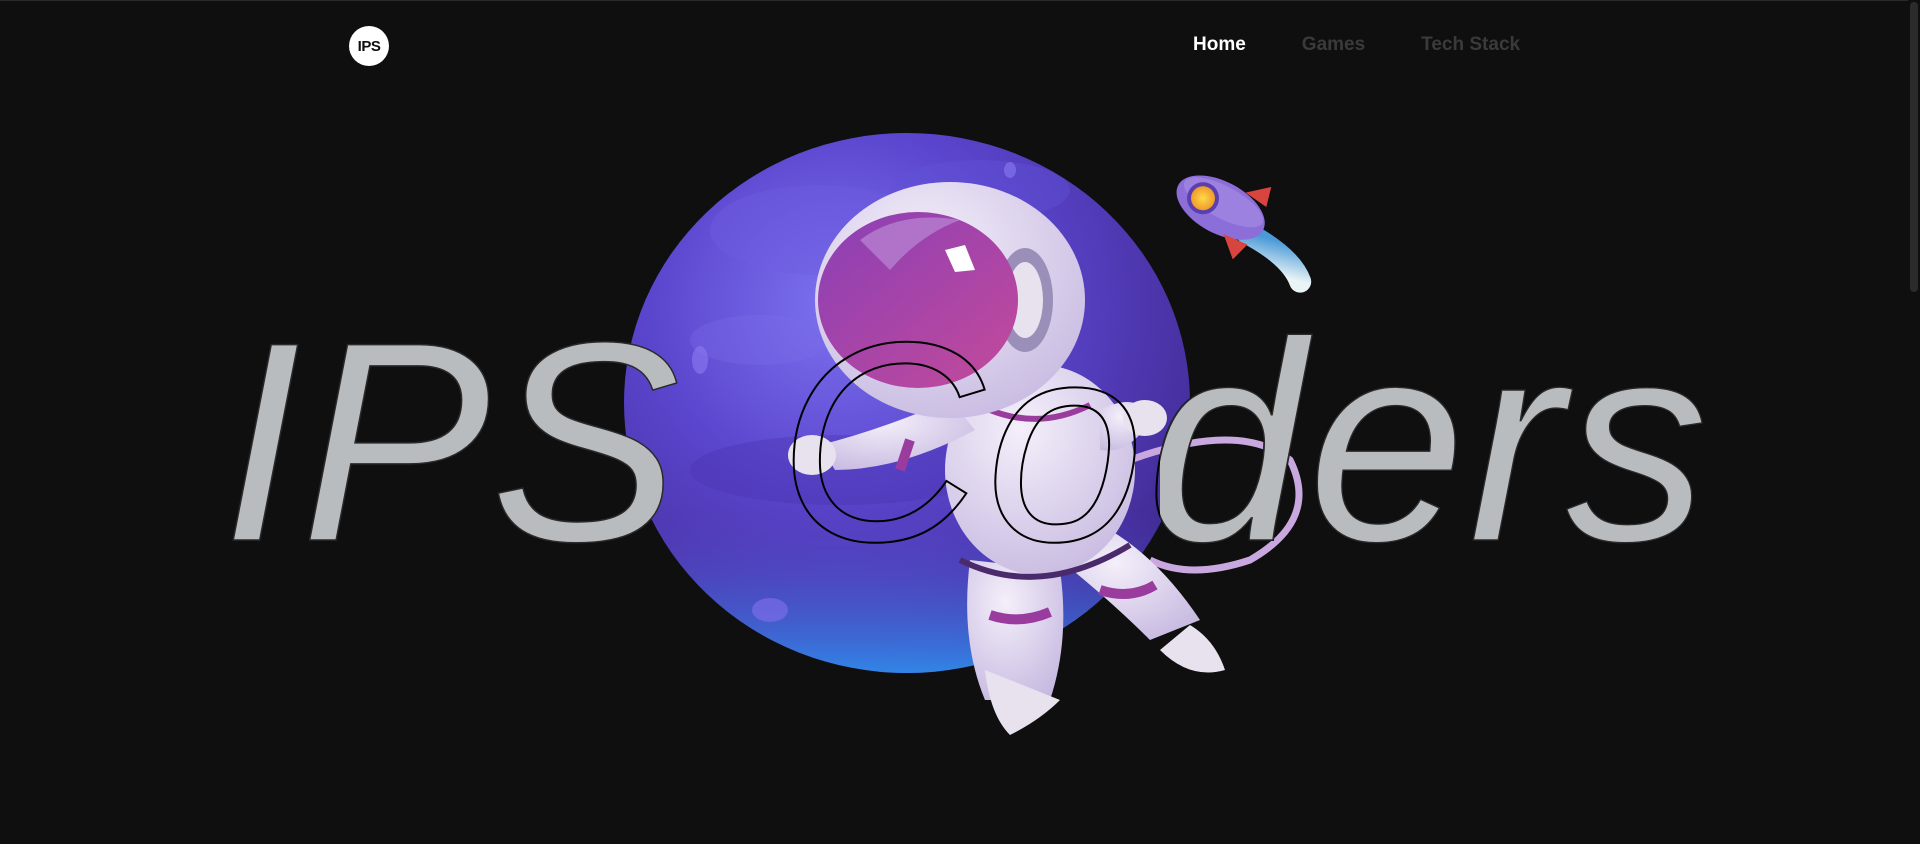  What do you see at coordinates (1914, 147) in the screenshot?
I see `scrollbar-thumb` at bounding box center [1914, 147].